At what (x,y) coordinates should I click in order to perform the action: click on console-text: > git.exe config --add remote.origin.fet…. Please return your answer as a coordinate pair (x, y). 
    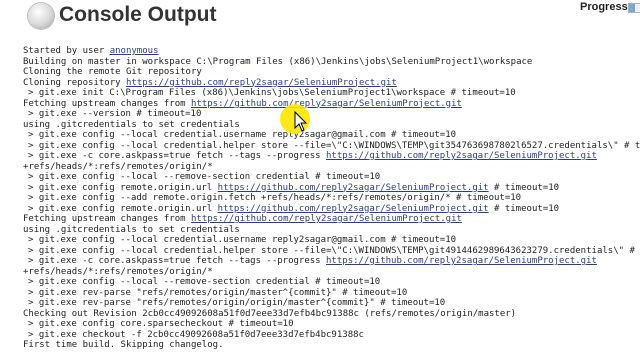
    Looking at the image, I should click on (275, 198).